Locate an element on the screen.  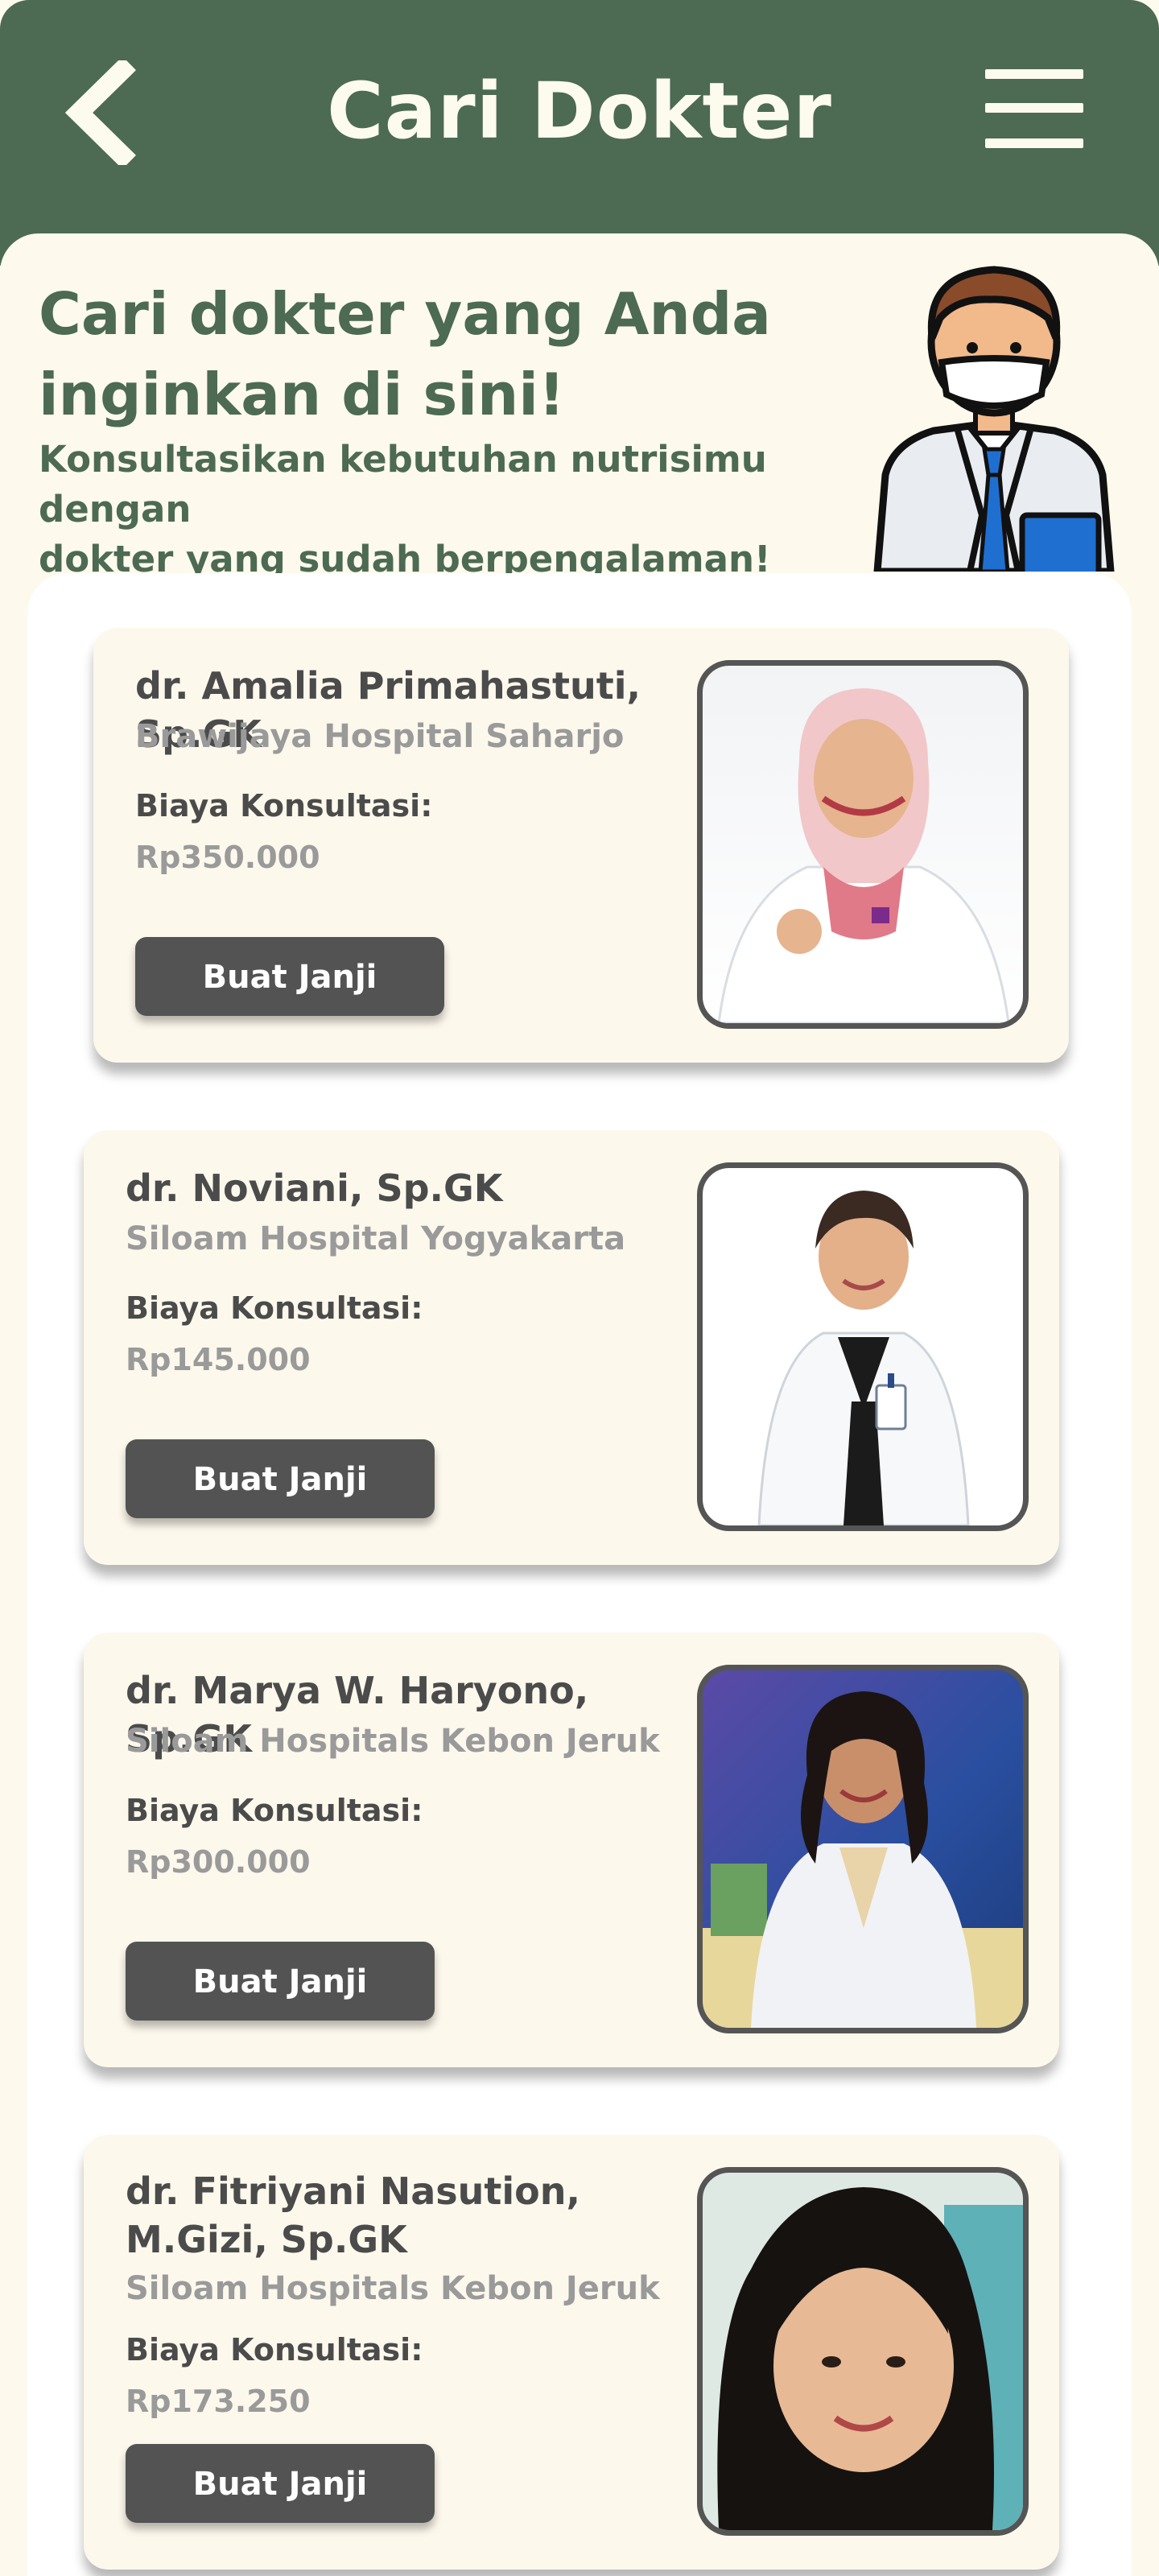
masked-doctor-illustration is located at coordinates (994, 419).